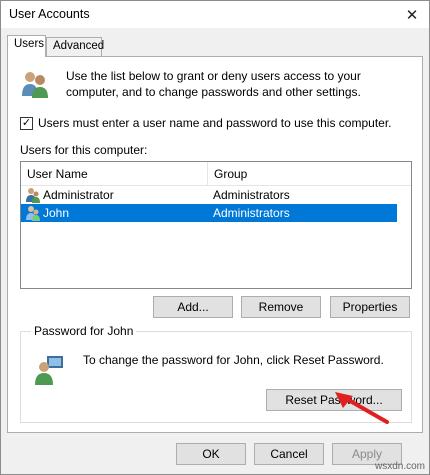 This screenshot has width=430, height=475. I want to click on close-icon: ✕, so click(412, 15).